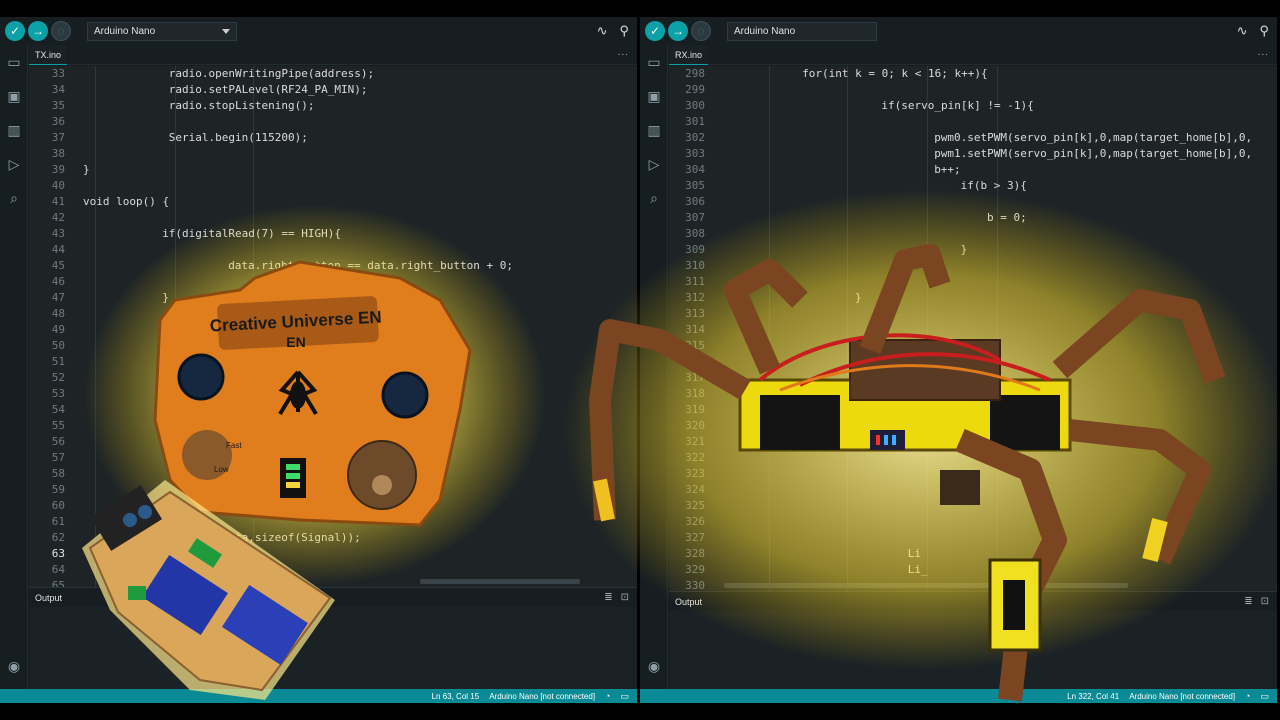  Describe the element at coordinates (542, 696) in the screenshot. I see `status-board: Arduino Nano [not connected]` at that location.